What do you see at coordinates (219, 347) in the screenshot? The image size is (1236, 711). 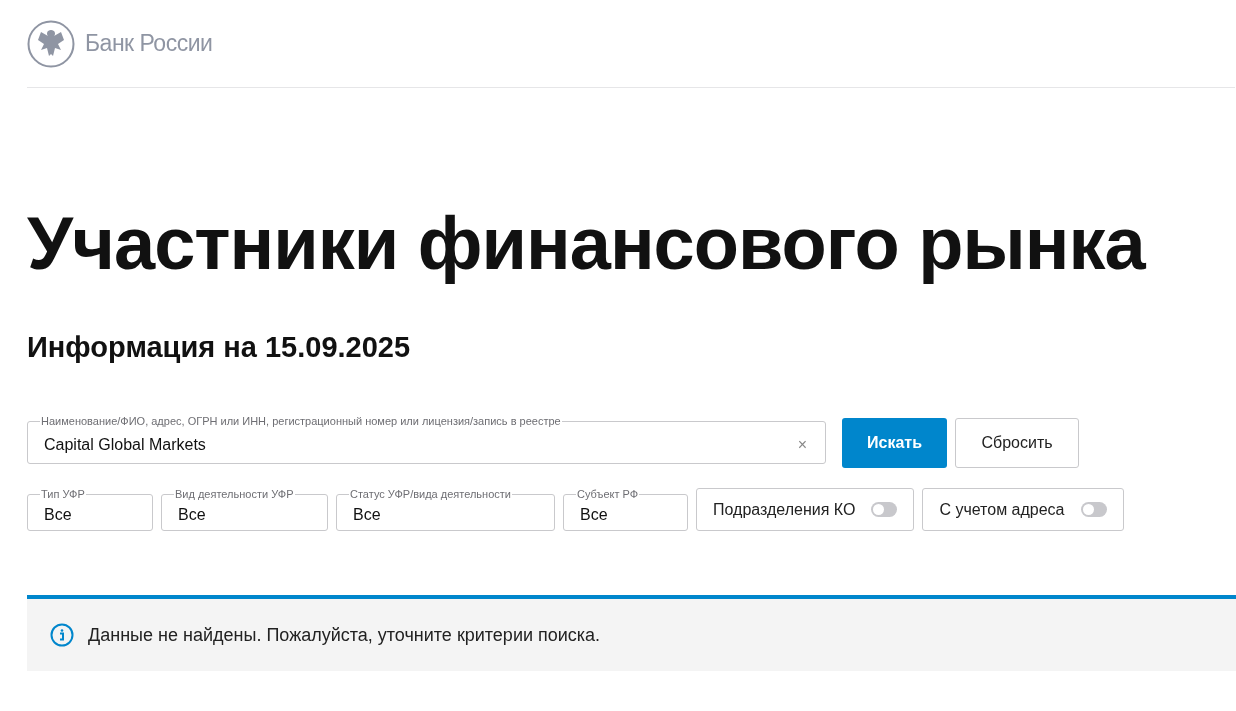 I see `info-date-heading: Информация на 15.09.2025` at bounding box center [219, 347].